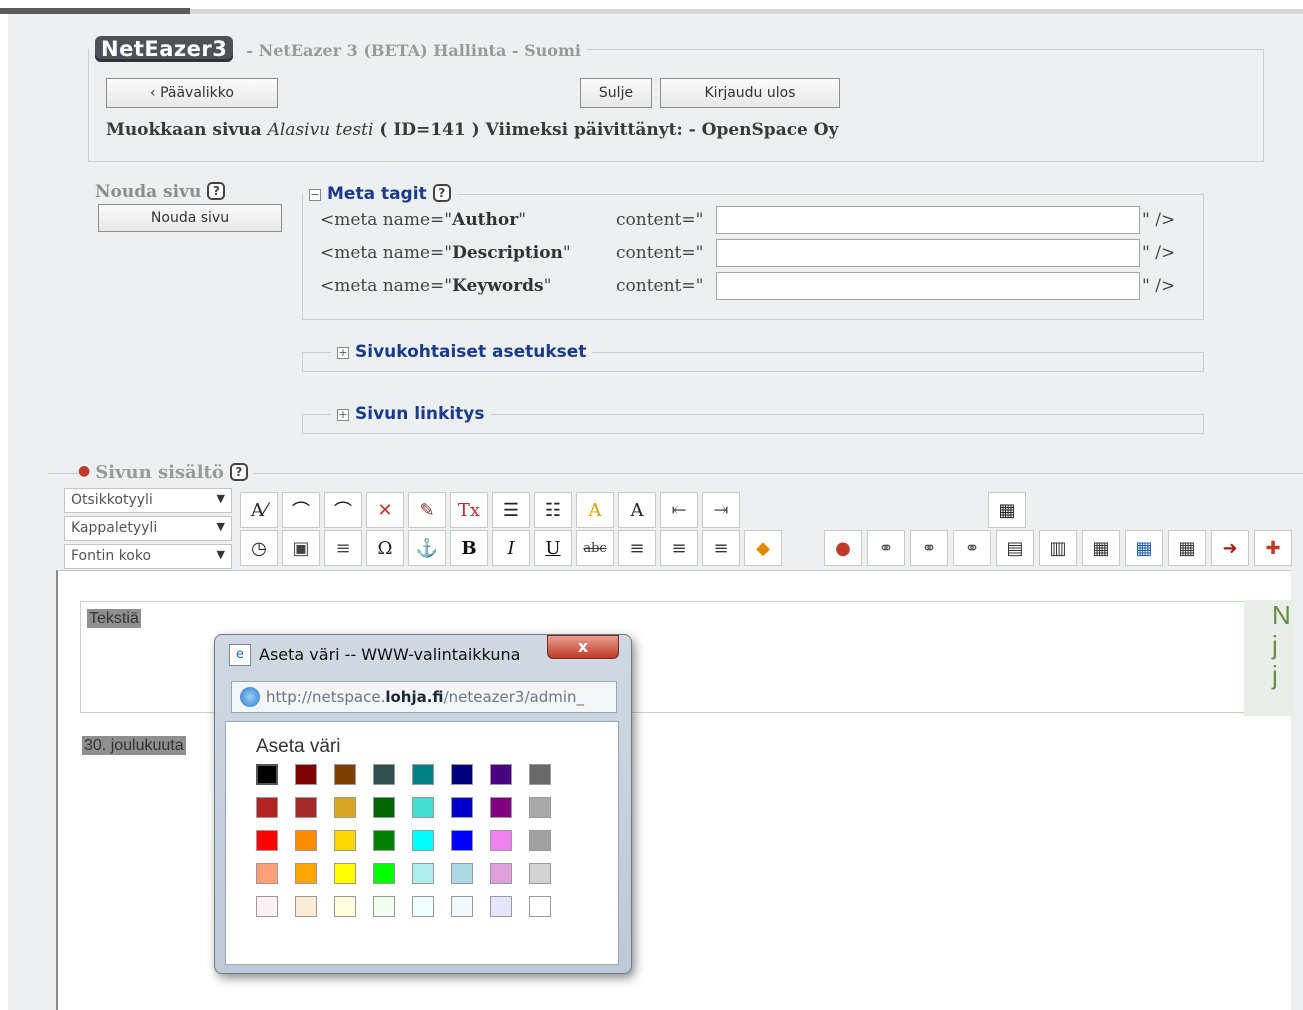  I want to click on link-icon: ●, so click(843, 548).